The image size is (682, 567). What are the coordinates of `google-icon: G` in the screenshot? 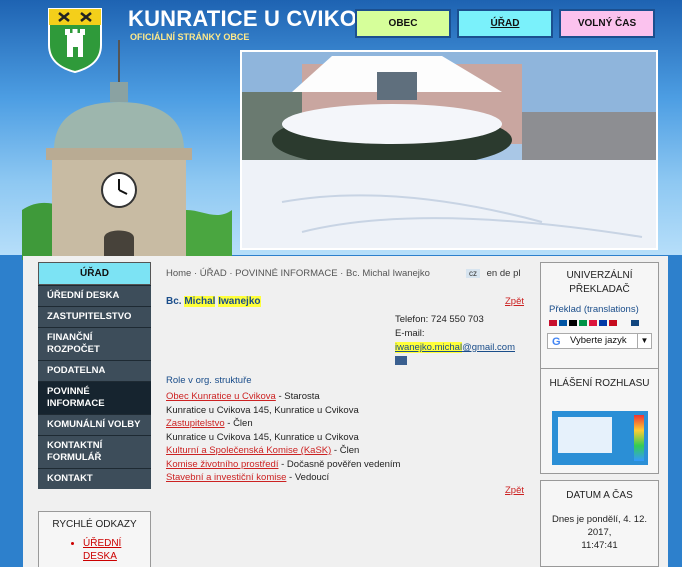 It's located at (556, 342).